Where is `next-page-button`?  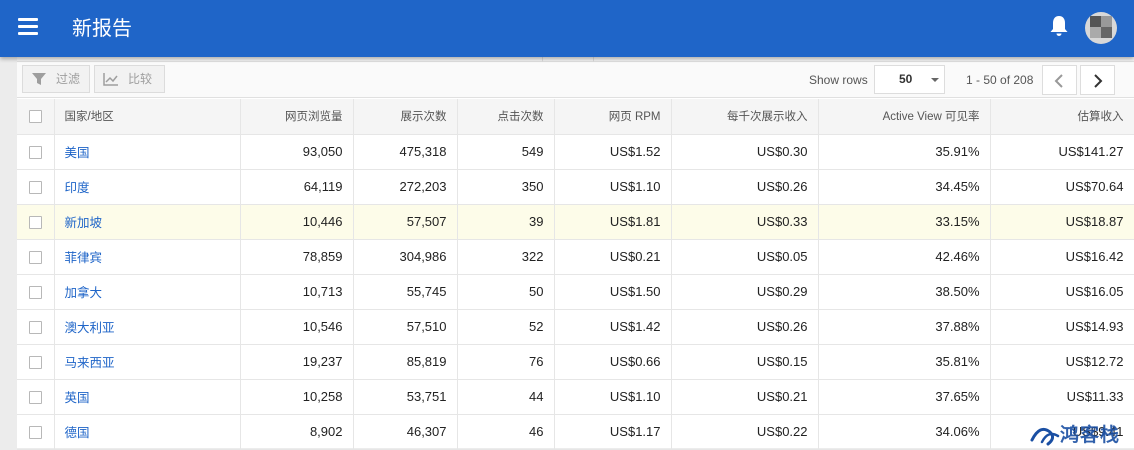
next-page-button is located at coordinates (1097, 80).